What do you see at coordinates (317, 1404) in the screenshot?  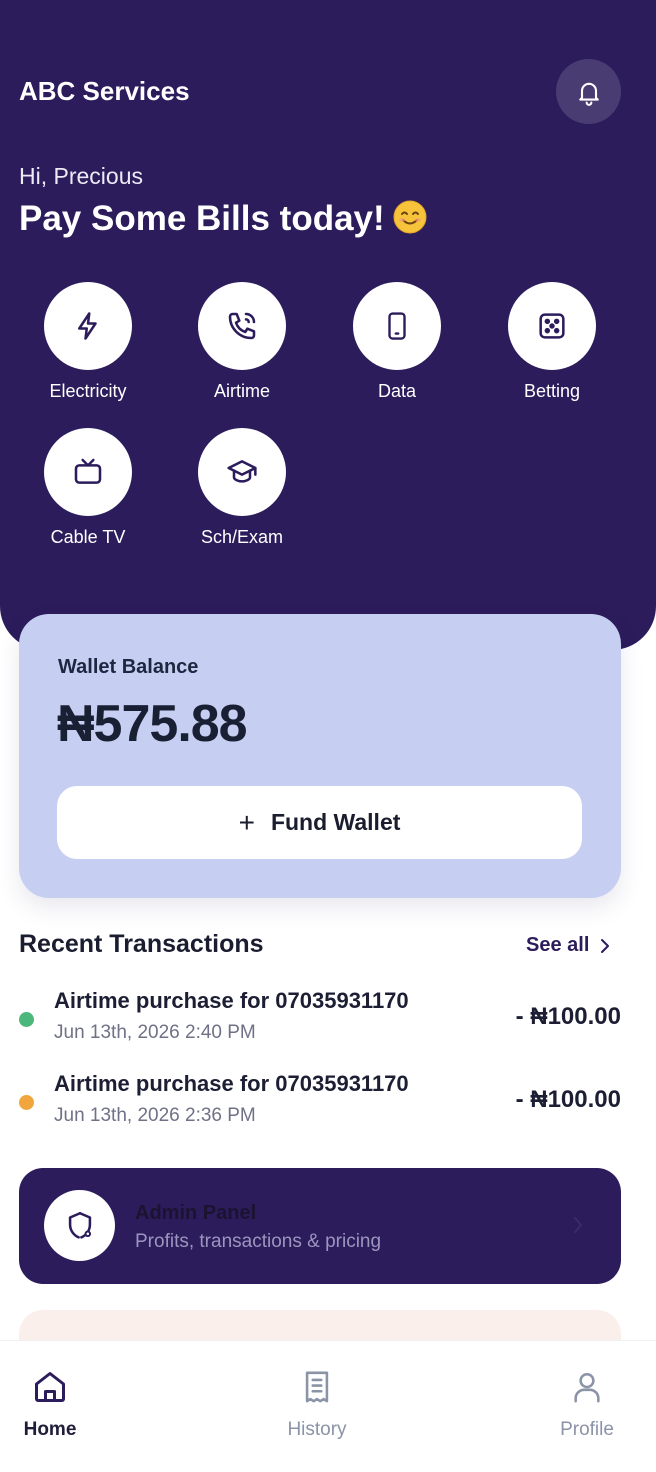 I see `nav-item-history: History` at bounding box center [317, 1404].